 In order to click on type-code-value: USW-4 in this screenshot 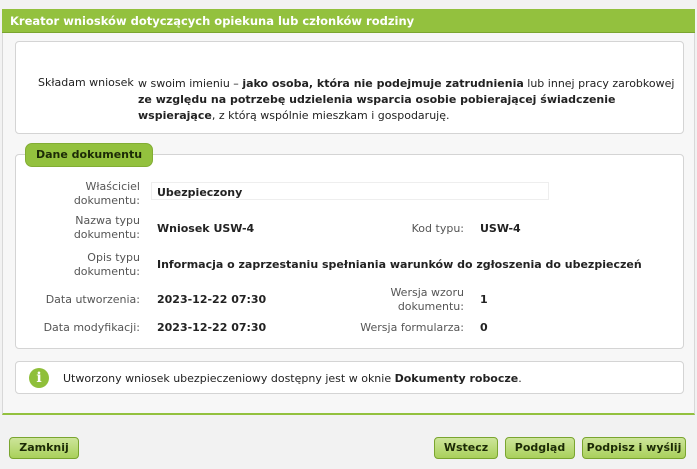, I will do `click(500, 228)`.